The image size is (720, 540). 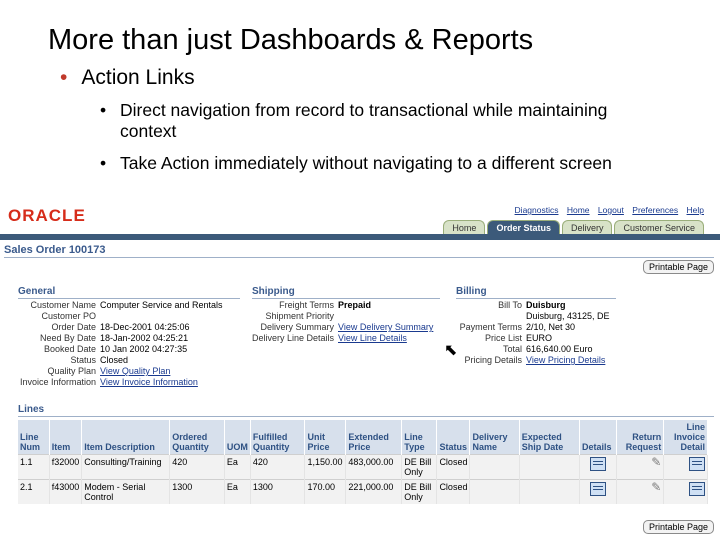 I want to click on printable-page-button: Printable Page, so click(x=678, y=267).